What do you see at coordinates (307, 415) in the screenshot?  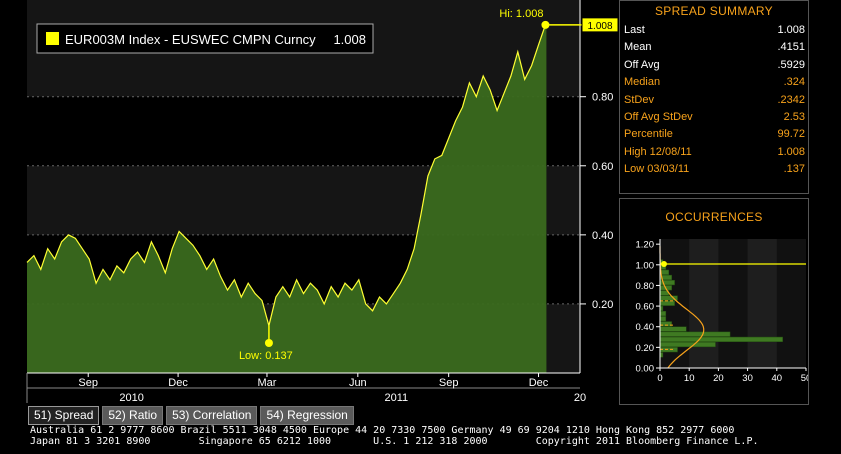 I see `tab-regression: 54) Regression` at bounding box center [307, 415].